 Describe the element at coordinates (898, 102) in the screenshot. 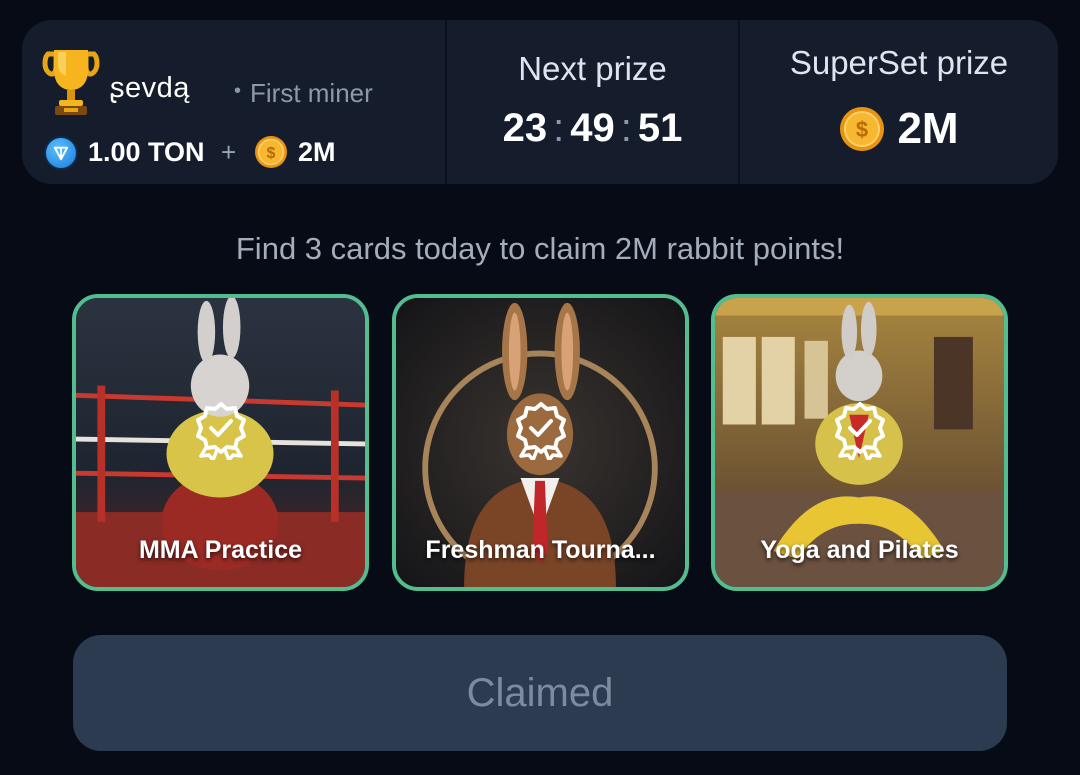

I see `superset-prize-section: SuperSet prize $ 2M` at that location.